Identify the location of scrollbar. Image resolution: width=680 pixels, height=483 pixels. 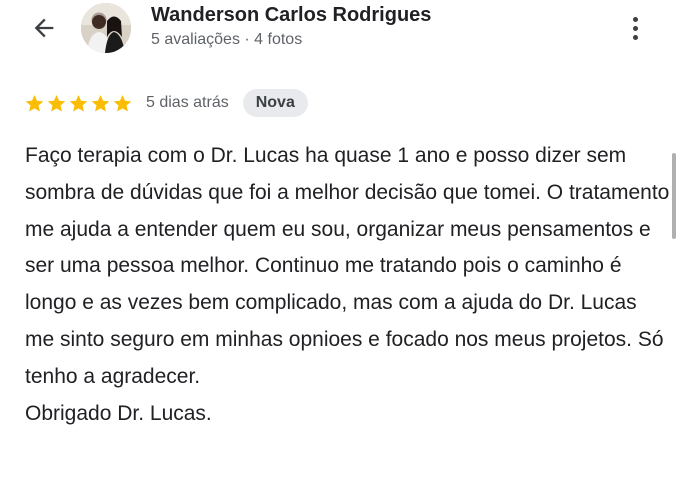
(674, 196).